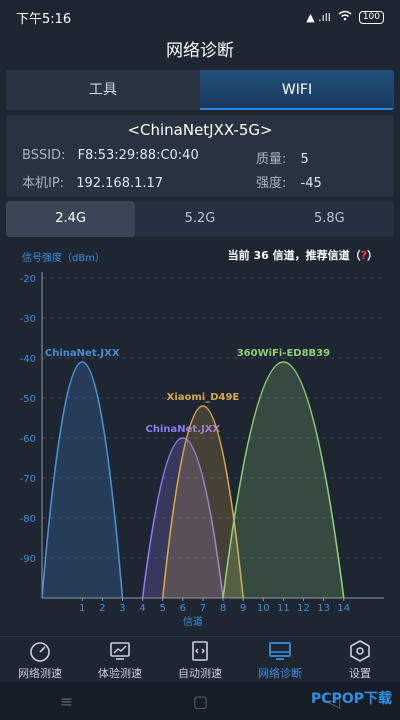 The height and width of the screenshot is (720, 400). What do you see at coordinates (40, 673) in the screenshot?
I see `nav-label-speed-test: 网络测速` at bounding box center [40, 673].